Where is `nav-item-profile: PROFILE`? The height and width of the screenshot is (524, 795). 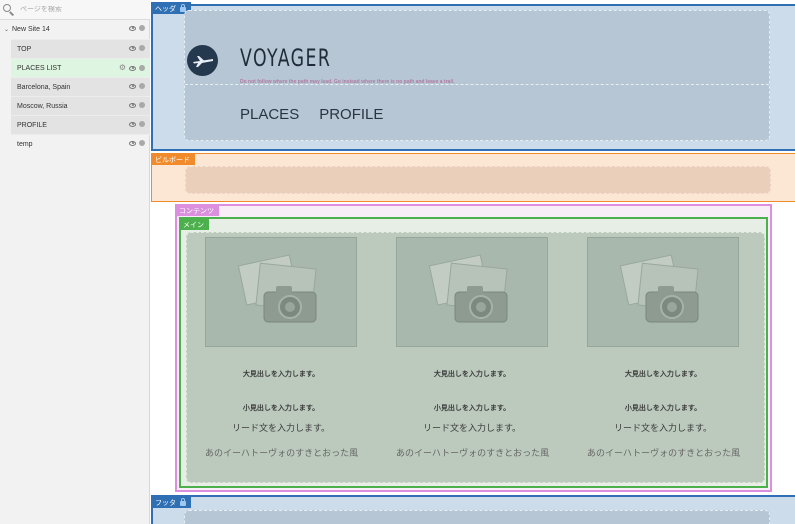
nav-item-profile: PROFILE is located at coordinates (351, 114).